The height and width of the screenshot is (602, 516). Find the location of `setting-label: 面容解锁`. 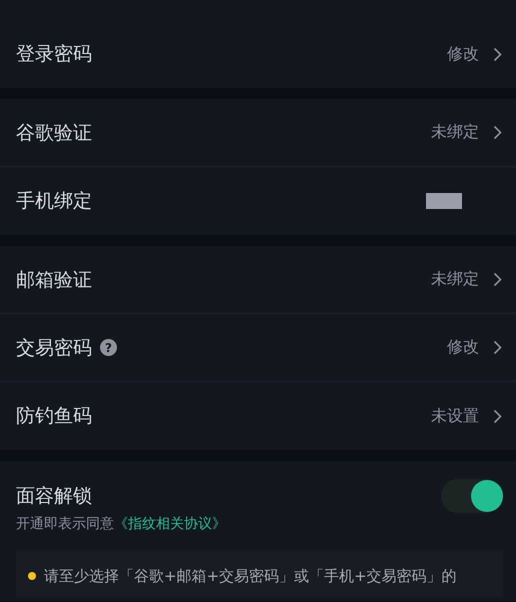

setting-label: 面容解锁 is located at coordinates (54, 496).